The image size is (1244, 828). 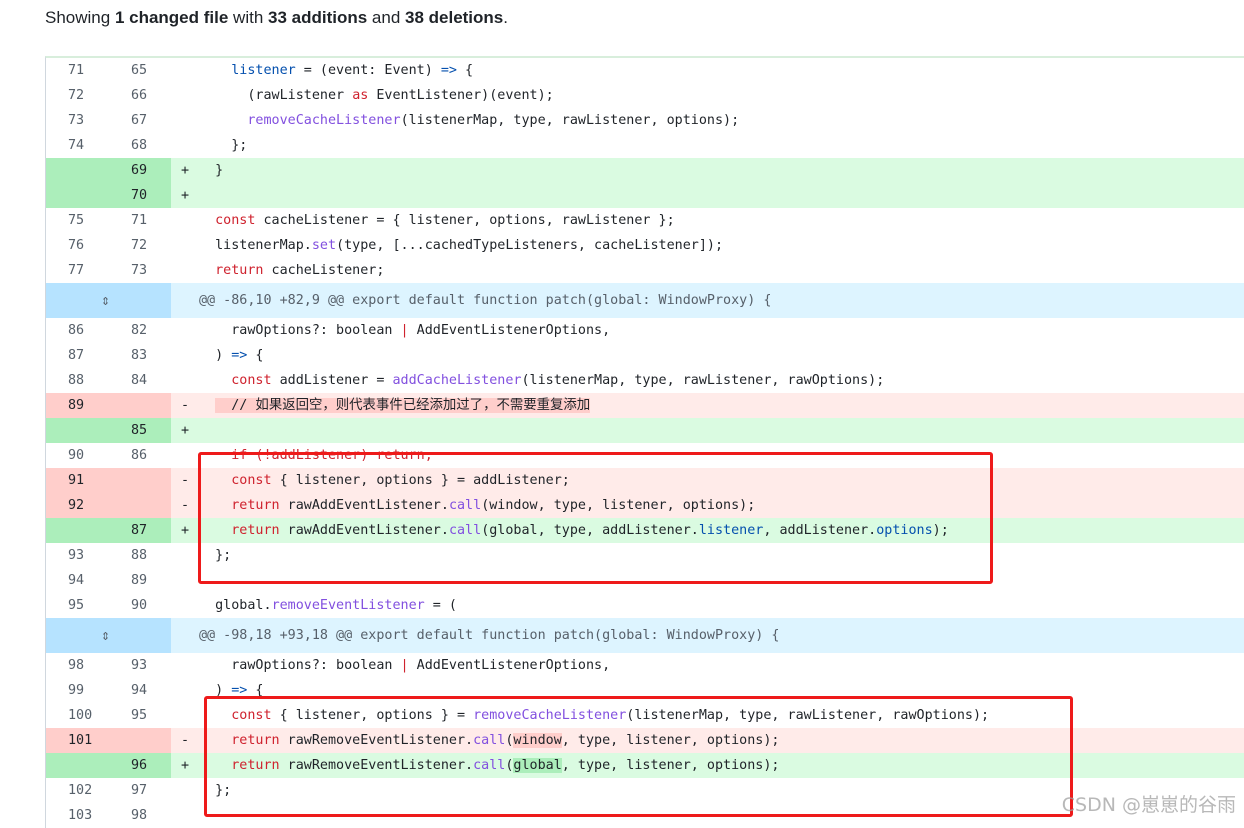 I want to click on new-line-number: 96, so click(x=139, y=765).